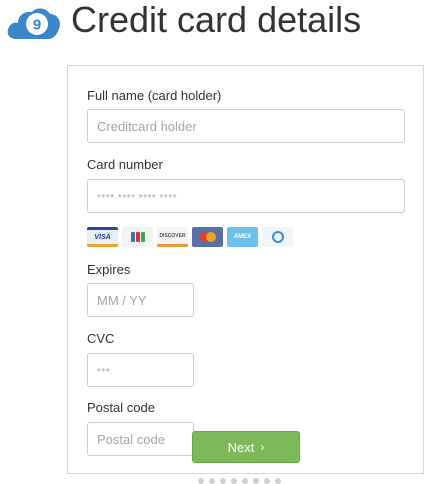 Image resolution: width=443 pixels, height=484 pixels. Describe the element at coordinates (140, 300) in the screenshot. I see `expires-input` at that location.